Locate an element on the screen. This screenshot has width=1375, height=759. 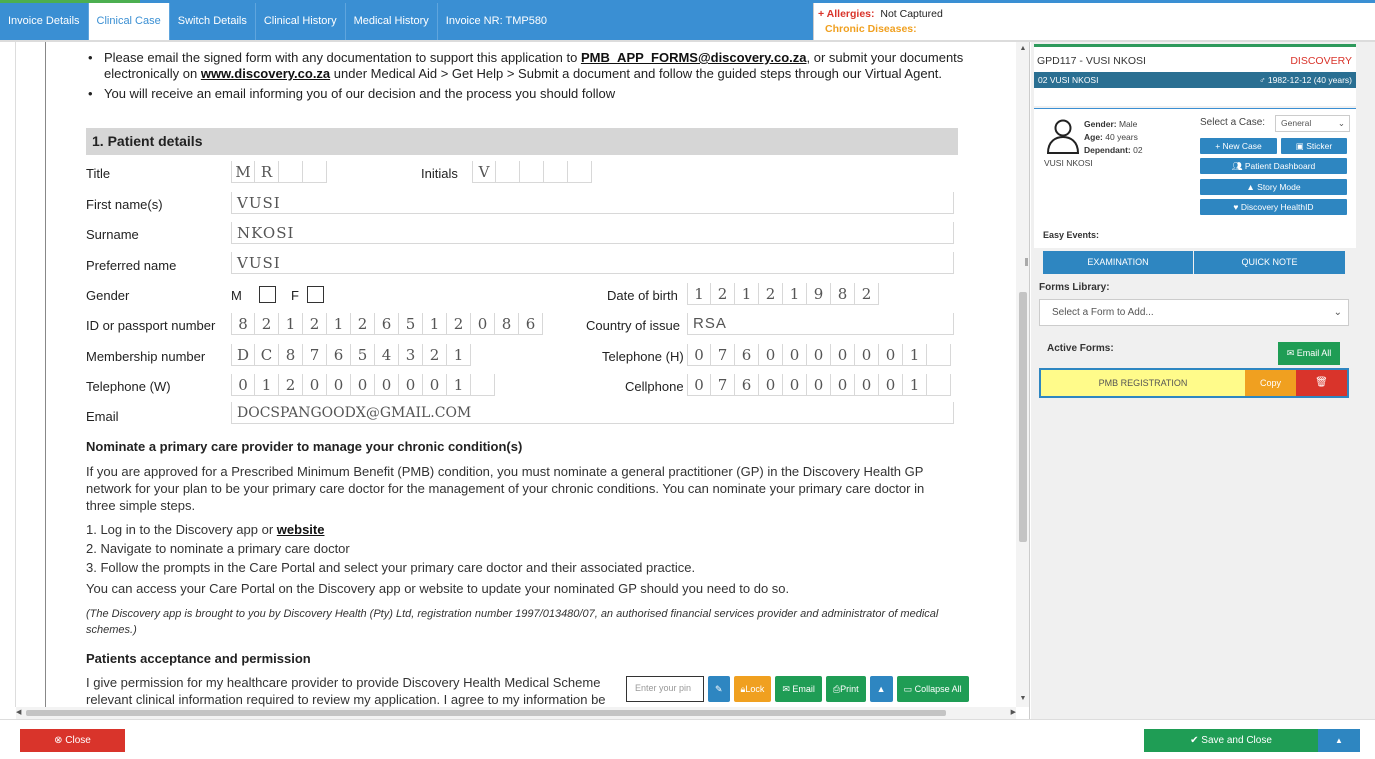
panel-resize-handle is located at coordinates (1026, 262).